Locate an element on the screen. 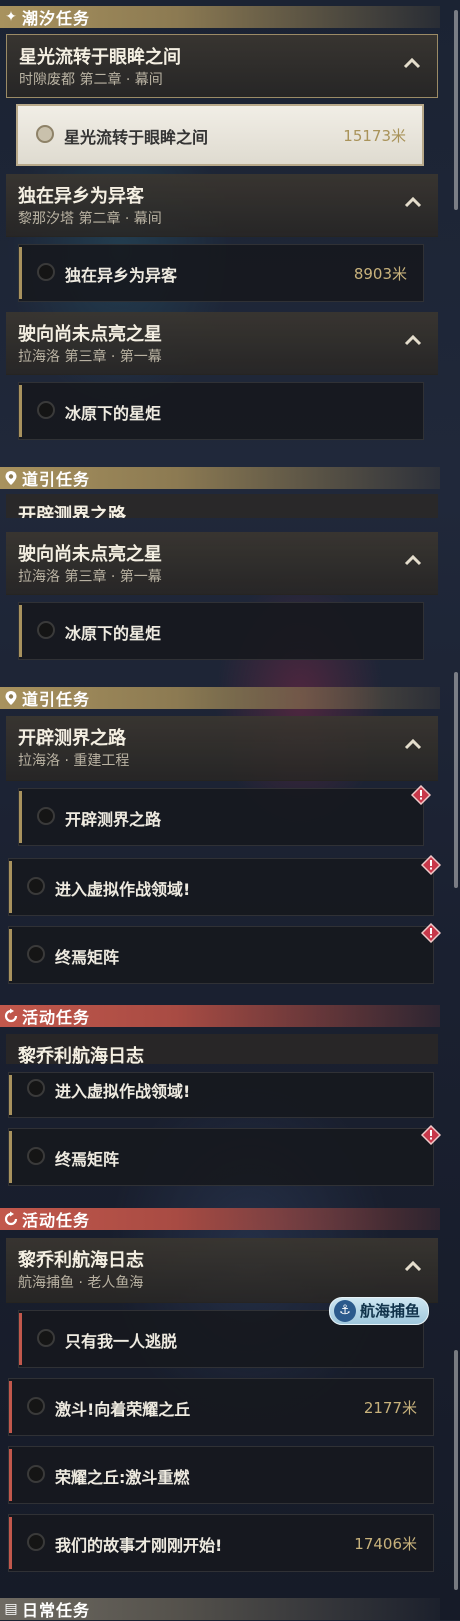  sparkle-icon: ✦ is located at coordinates (11, 17).